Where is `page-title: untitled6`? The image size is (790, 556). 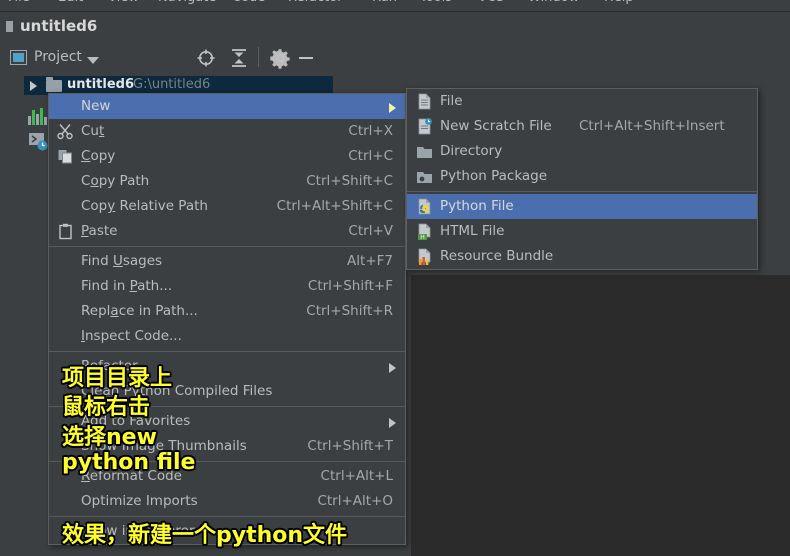
page-title: untitled6 is located at coordinates (59, 26).